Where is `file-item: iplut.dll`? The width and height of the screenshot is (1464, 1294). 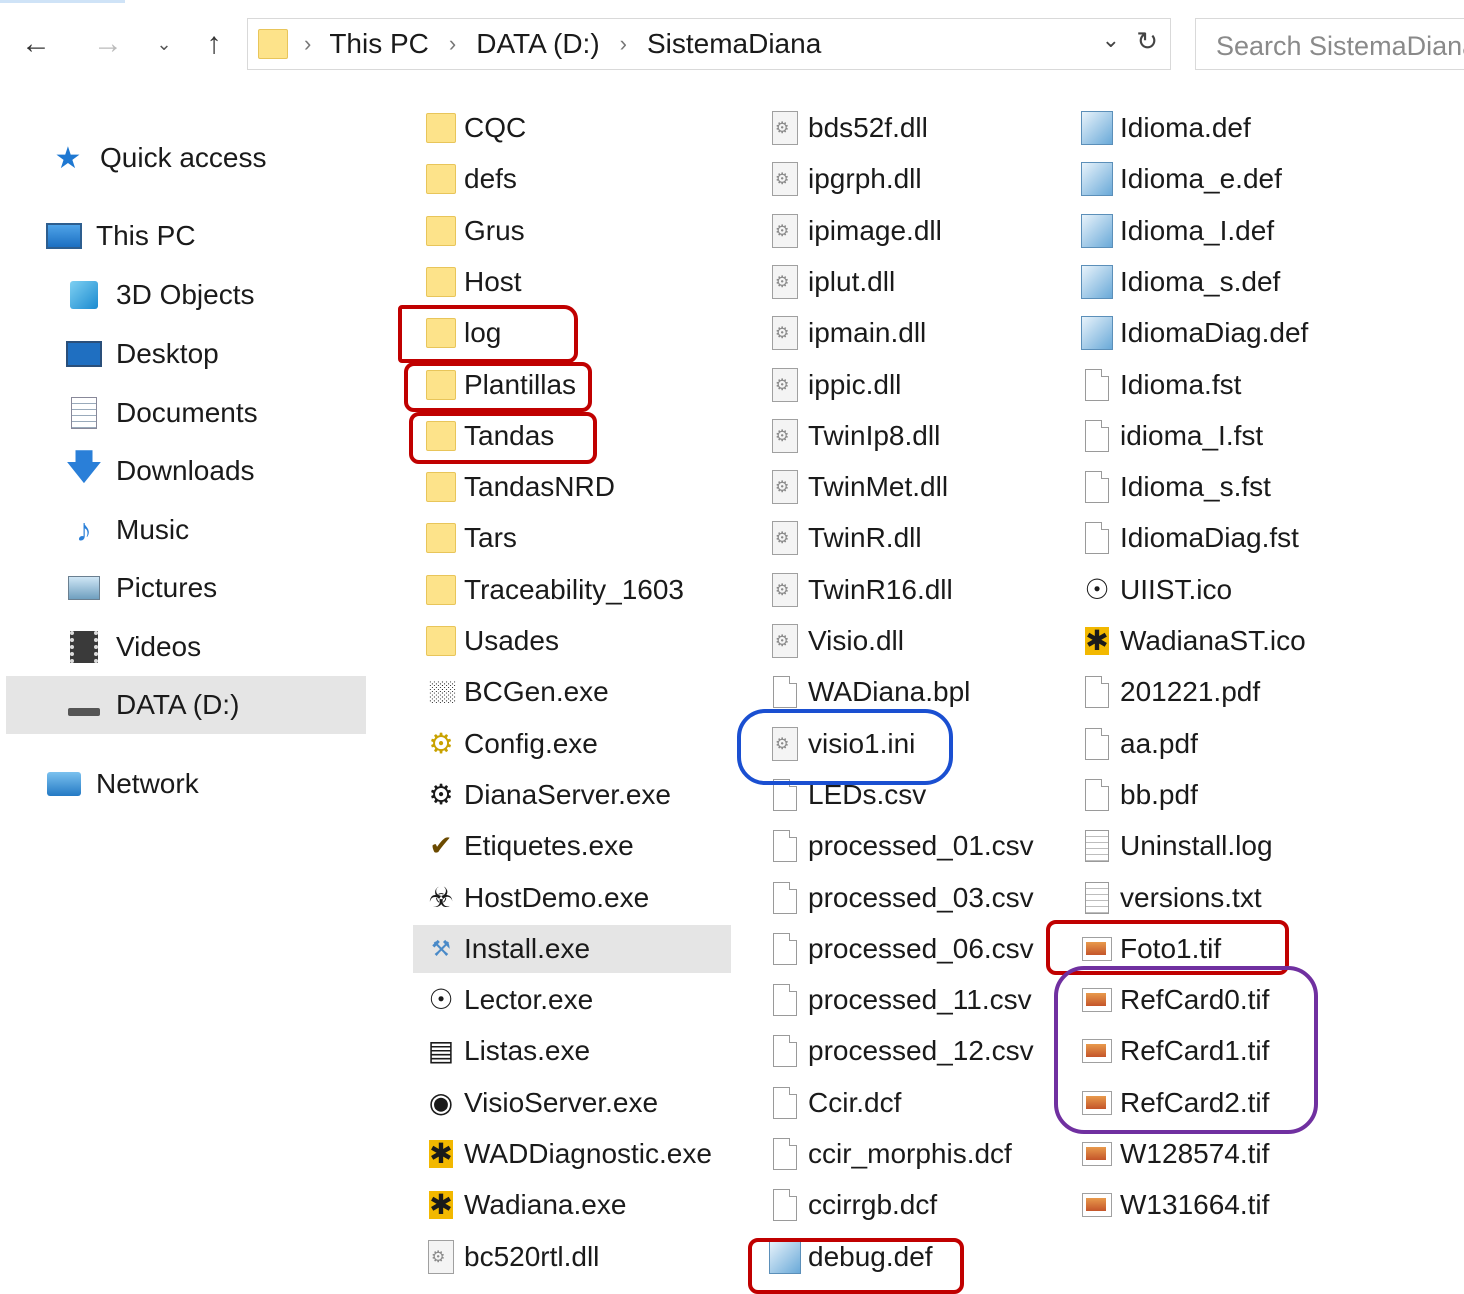
file-item: iplut.dll is located at coordinates (831, 282).